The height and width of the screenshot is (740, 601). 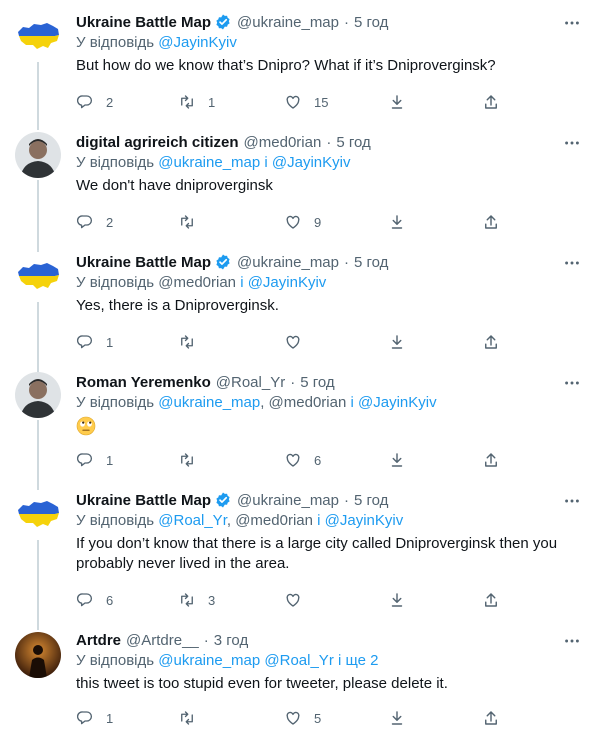 I want to click on retweet-button: 3, so click(x=196, y=600).